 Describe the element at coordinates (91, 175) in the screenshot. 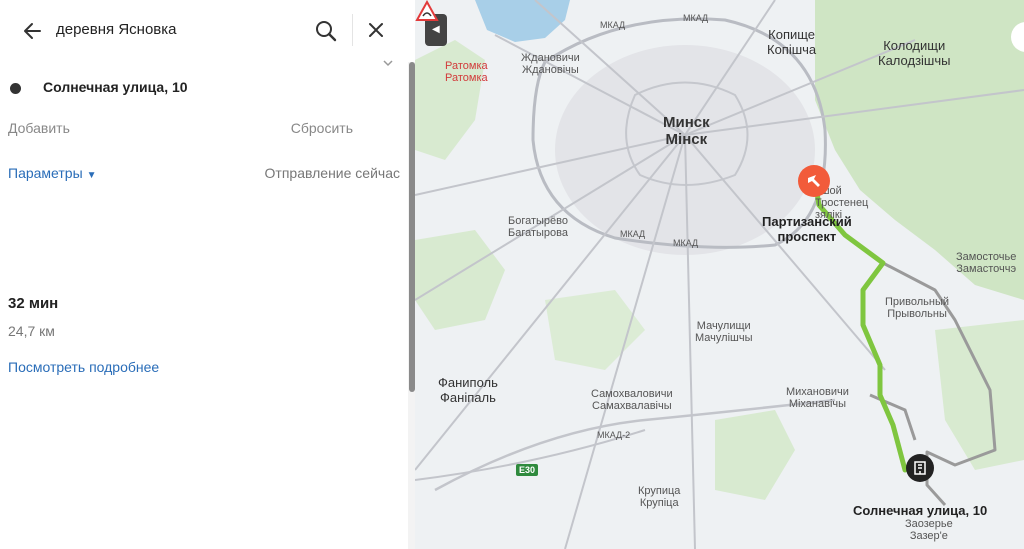

I see `triangle-down-icon: ▼` at that location.